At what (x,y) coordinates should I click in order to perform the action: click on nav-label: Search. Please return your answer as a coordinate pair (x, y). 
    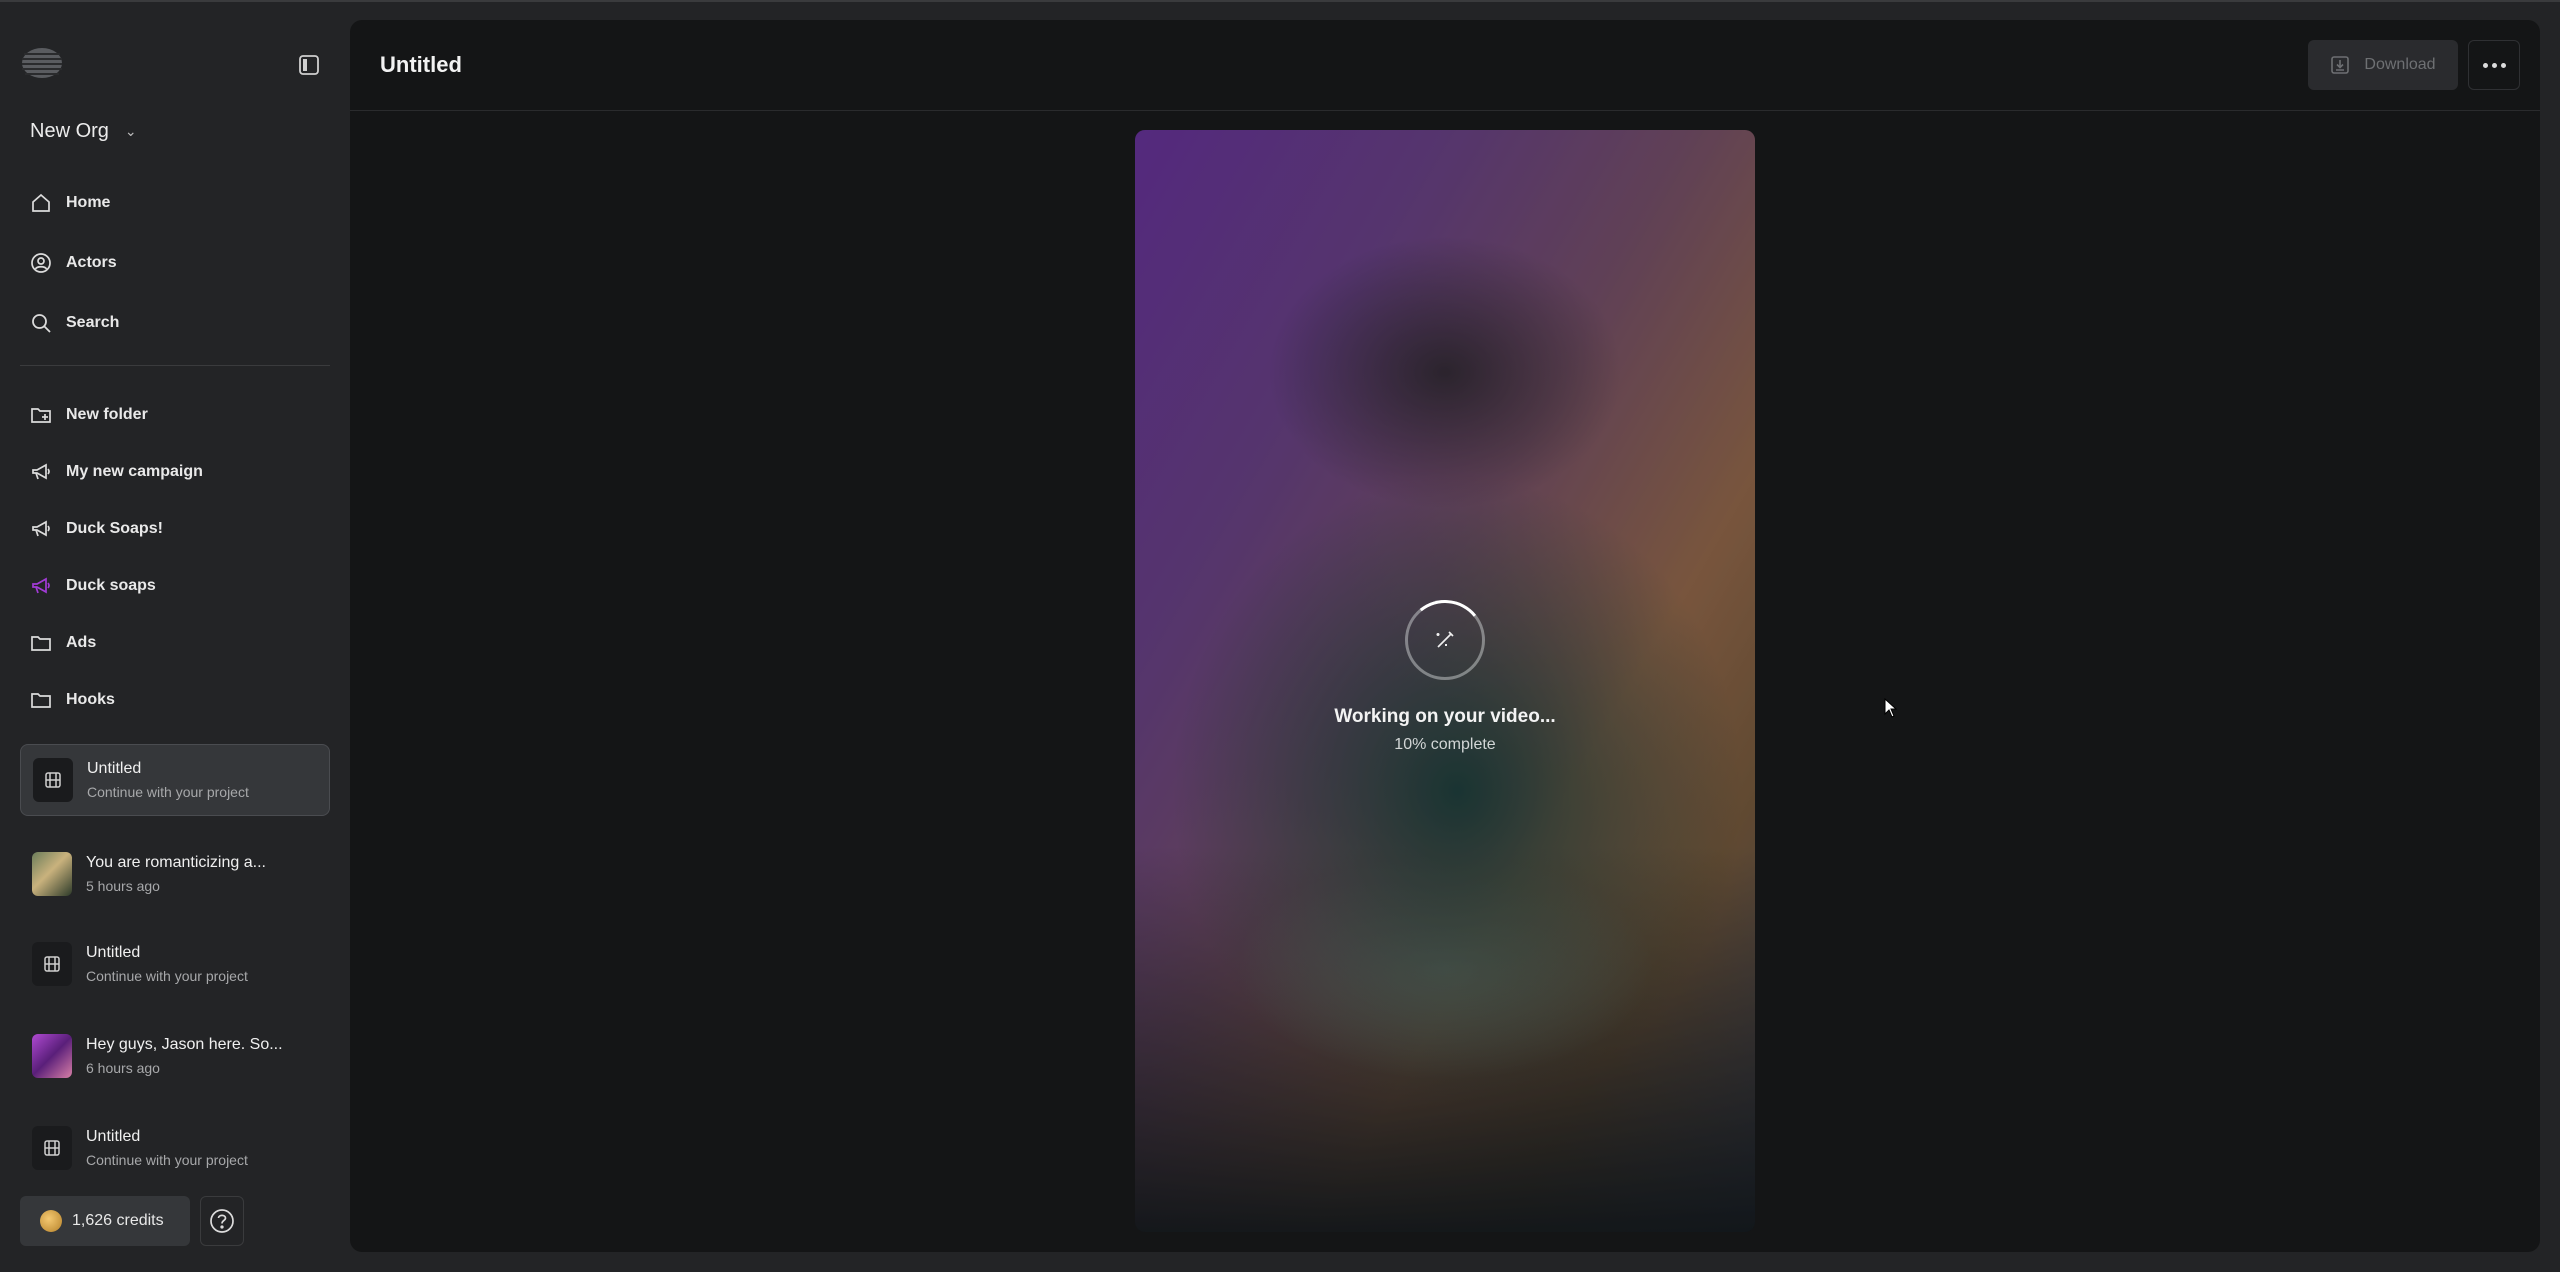
    Looking at the image, I should click on (93, 322).